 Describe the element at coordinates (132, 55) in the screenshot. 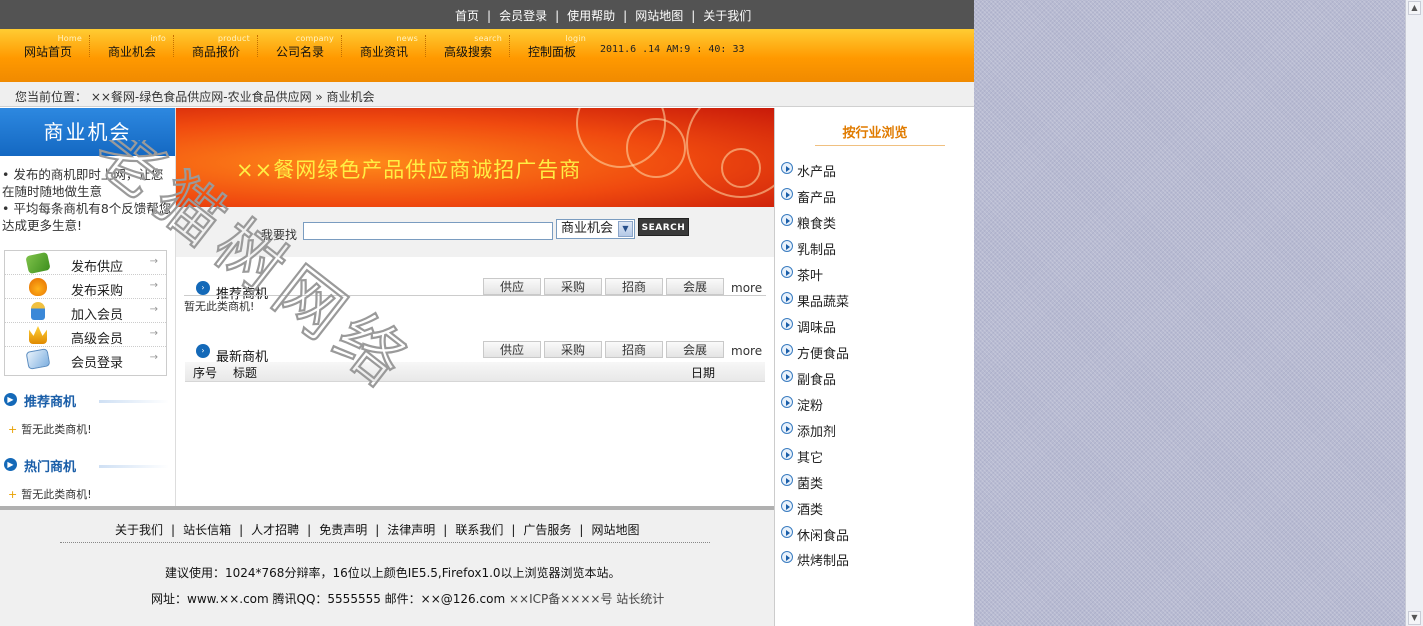

I see `nav-item-info: info 商业机会` at that location.